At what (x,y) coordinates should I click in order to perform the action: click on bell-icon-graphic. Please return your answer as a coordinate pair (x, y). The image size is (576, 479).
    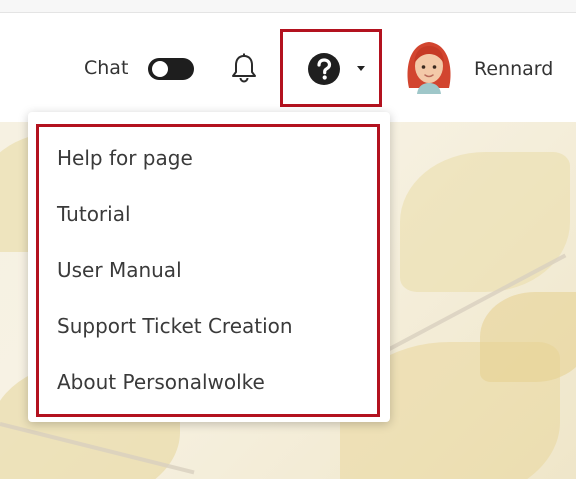
    Looking at the image, I should click on (244, 68).